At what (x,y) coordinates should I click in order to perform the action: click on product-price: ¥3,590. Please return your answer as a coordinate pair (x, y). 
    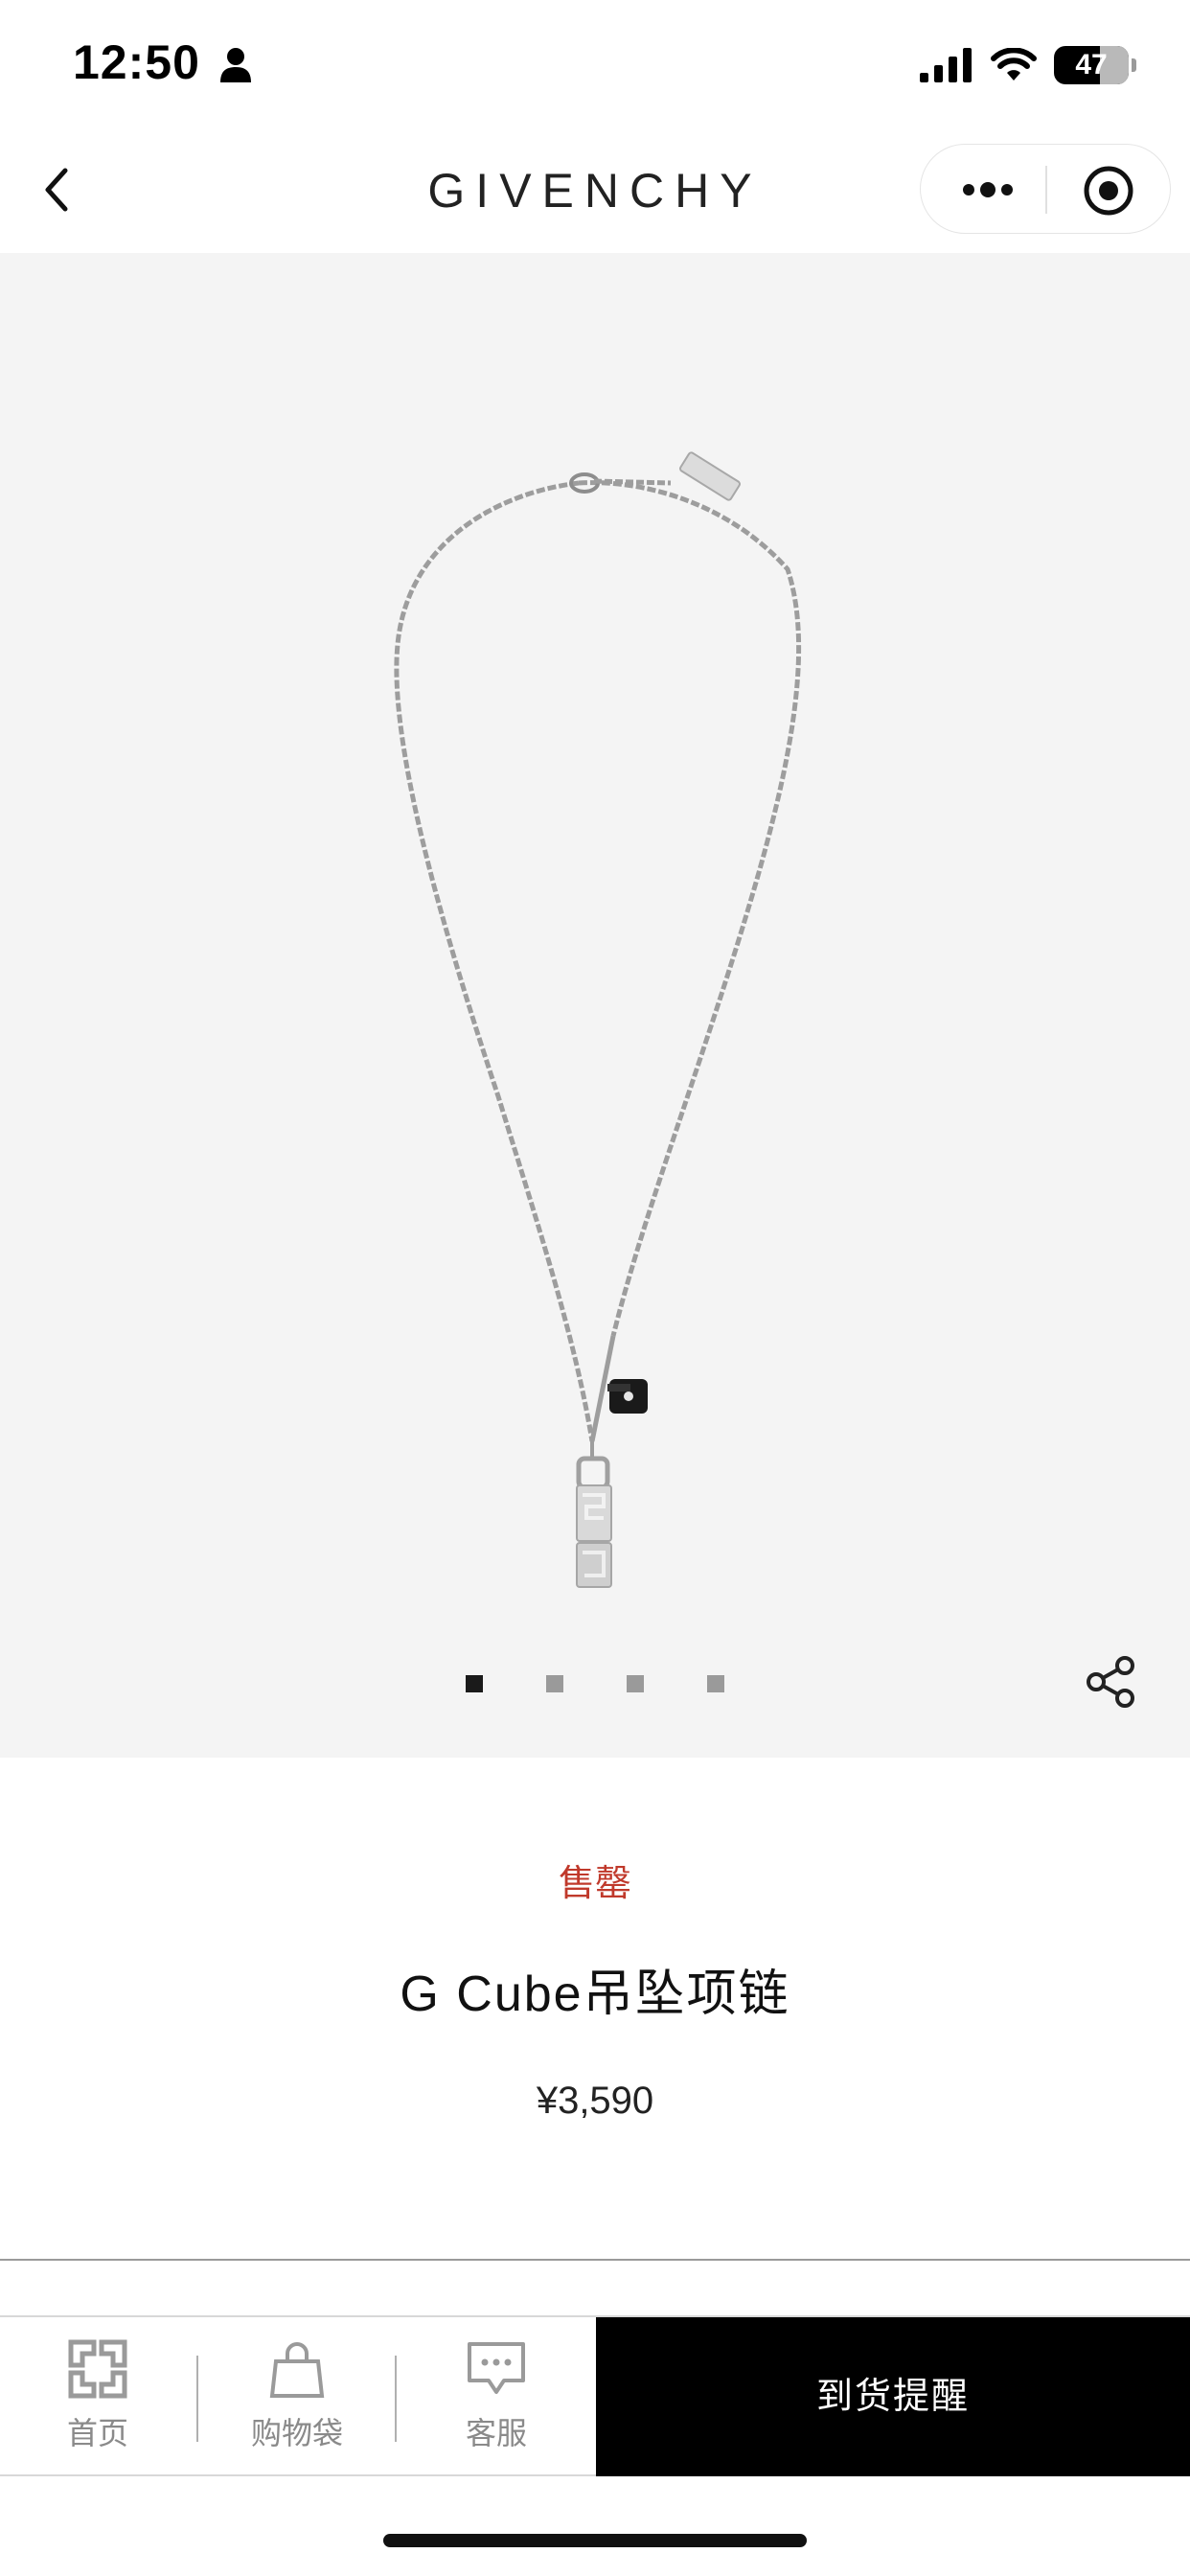
    Looking at the image, I should click on (595, 2101).